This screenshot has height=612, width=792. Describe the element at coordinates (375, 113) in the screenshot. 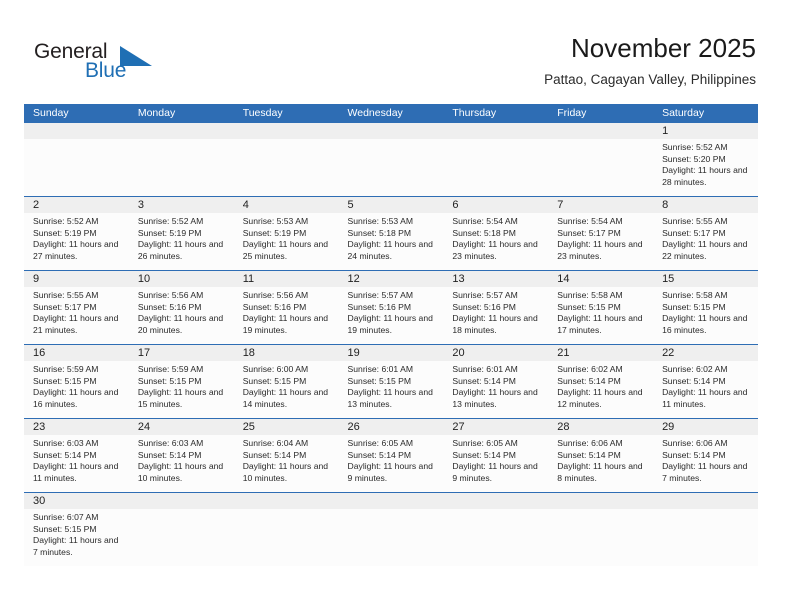

I see `weekday-header-wednesday: Wednesday` at that location.